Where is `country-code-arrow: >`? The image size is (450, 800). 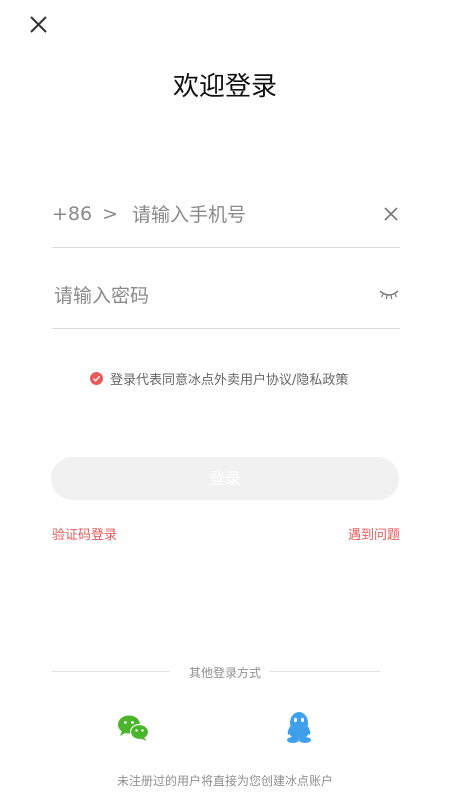 country-code-arrow: > is located at coordinates (110, 214).